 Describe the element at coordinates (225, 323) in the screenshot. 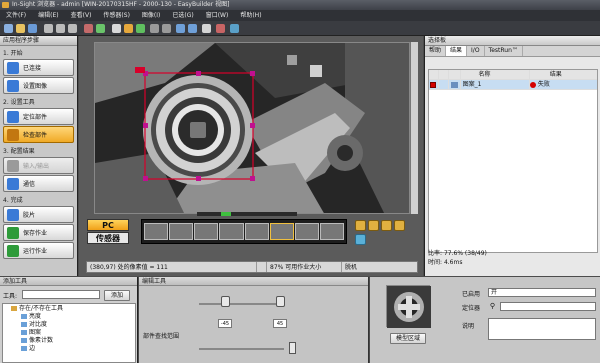

I see `angle-min-field: -45` at that location.